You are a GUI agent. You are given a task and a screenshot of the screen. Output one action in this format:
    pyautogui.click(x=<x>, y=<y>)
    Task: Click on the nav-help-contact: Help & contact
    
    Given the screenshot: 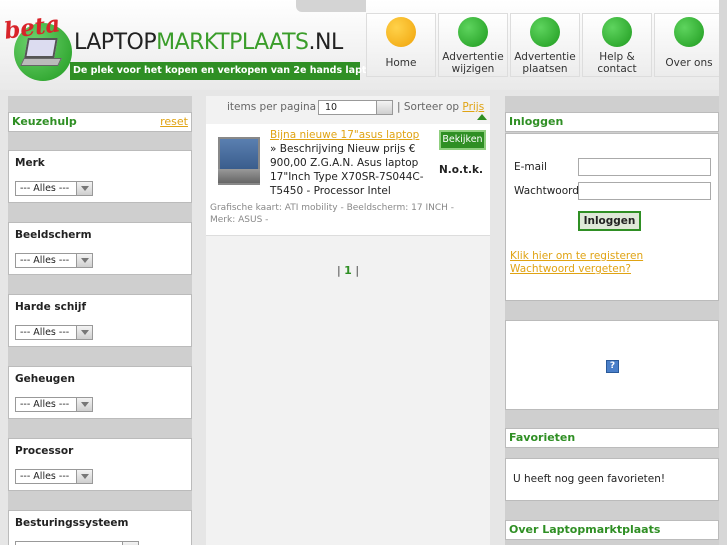 What is the action you would take?
    pyautogui.click(x=617, y=45)
    